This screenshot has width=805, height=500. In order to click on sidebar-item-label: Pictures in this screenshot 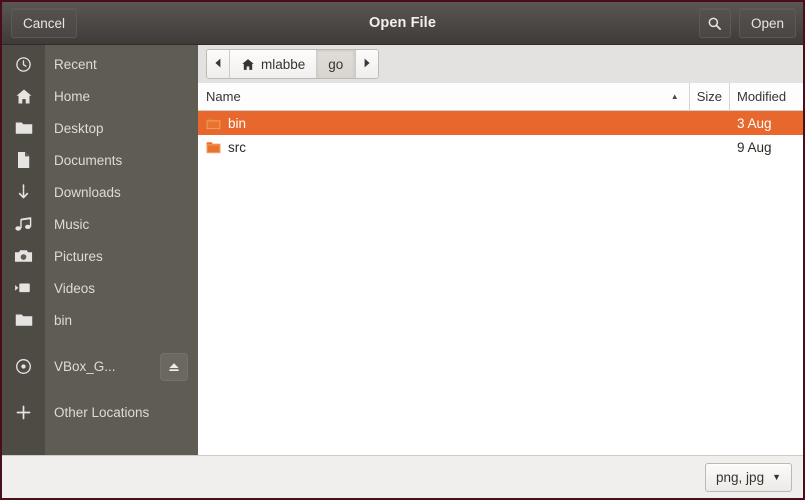, I will do `click(78, 256)`.